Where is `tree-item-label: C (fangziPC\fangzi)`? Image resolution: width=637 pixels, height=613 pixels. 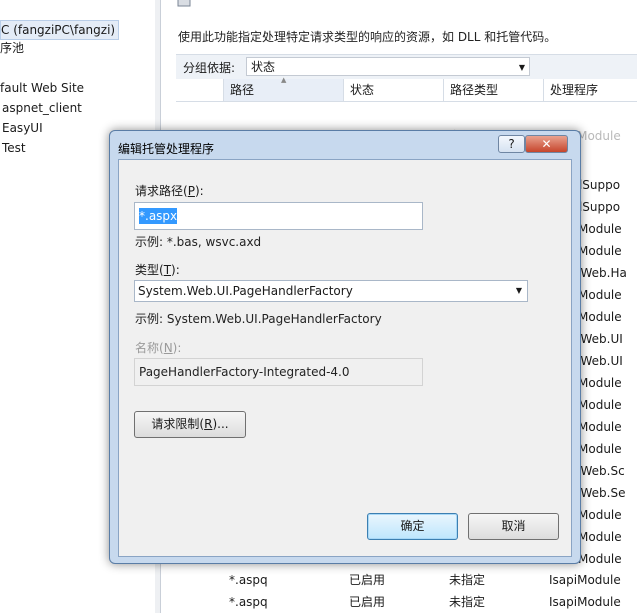
tree-item-label: C (fangziPC\fangzi) is located at coordinates (58, 30).